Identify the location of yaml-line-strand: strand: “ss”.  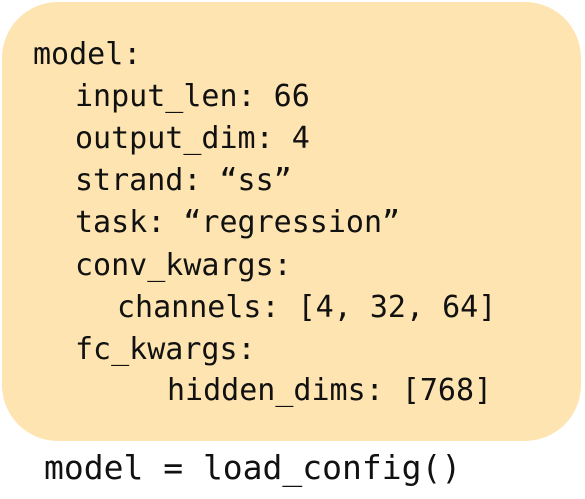
(183, 180).